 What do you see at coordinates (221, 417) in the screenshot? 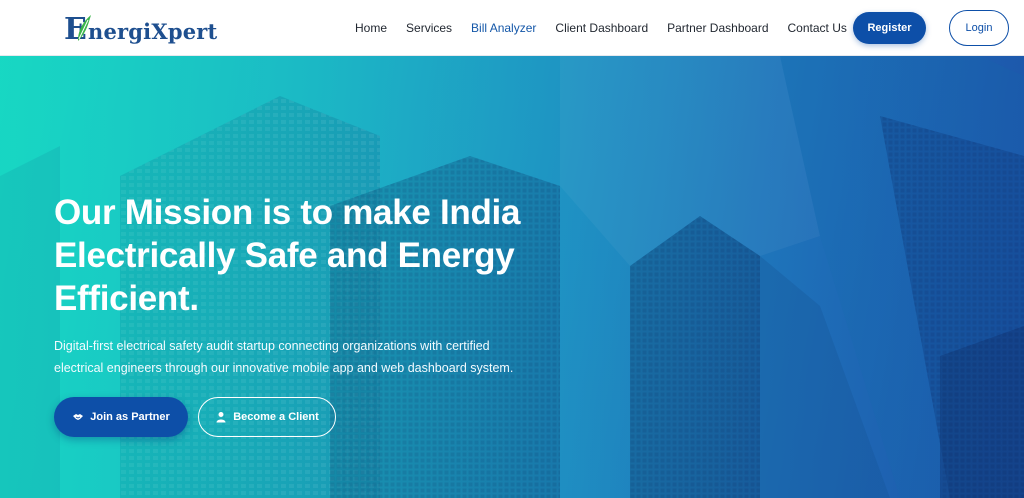
I see `user-icon` at bounding box center [221, 417].